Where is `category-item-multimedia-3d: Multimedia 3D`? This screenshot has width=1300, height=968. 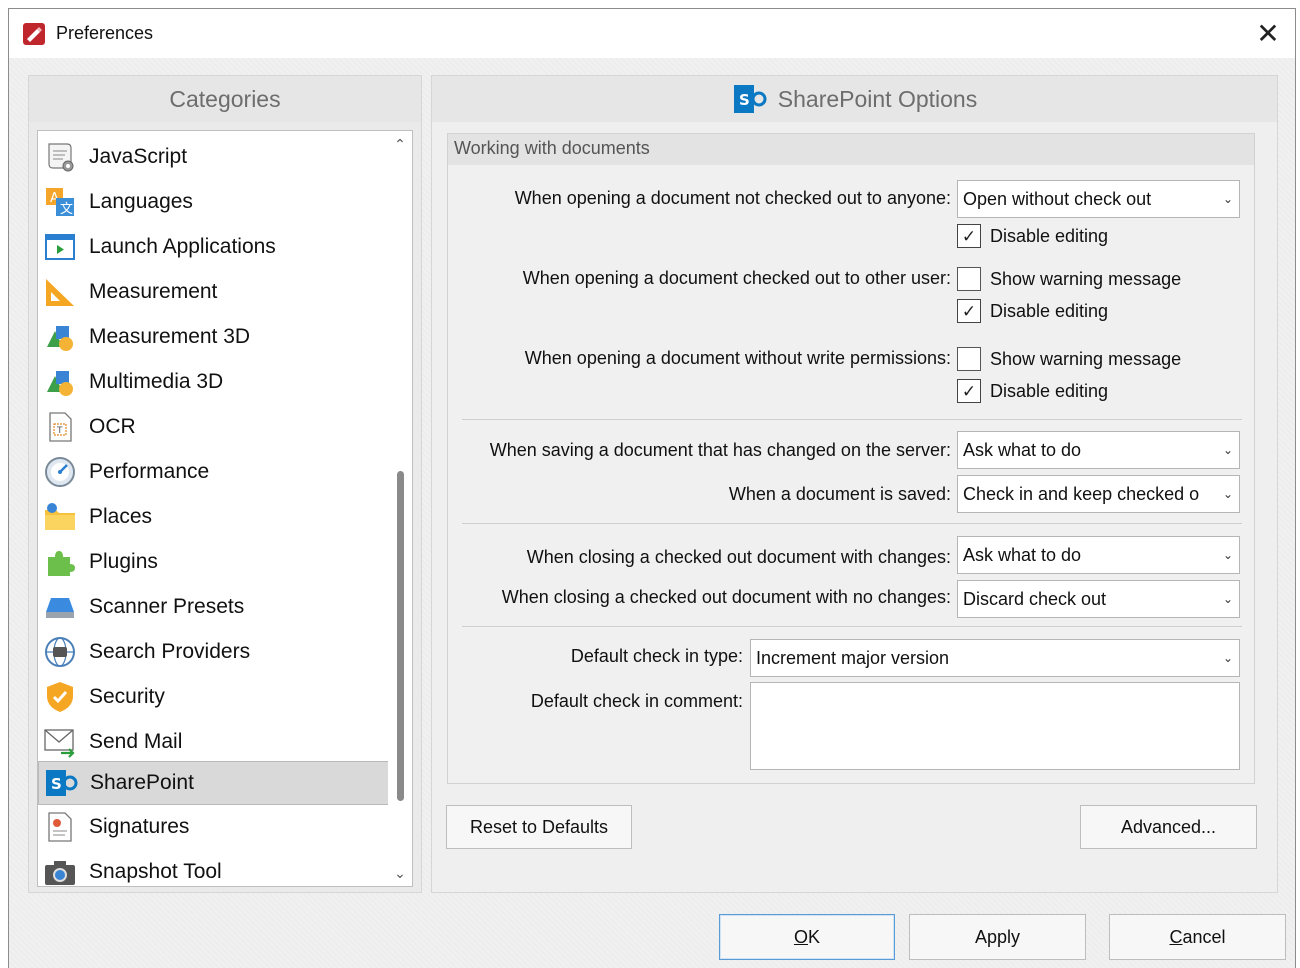
category-item-multimedia-3d: Multimedia 3D is located at coordinates (213, 382).